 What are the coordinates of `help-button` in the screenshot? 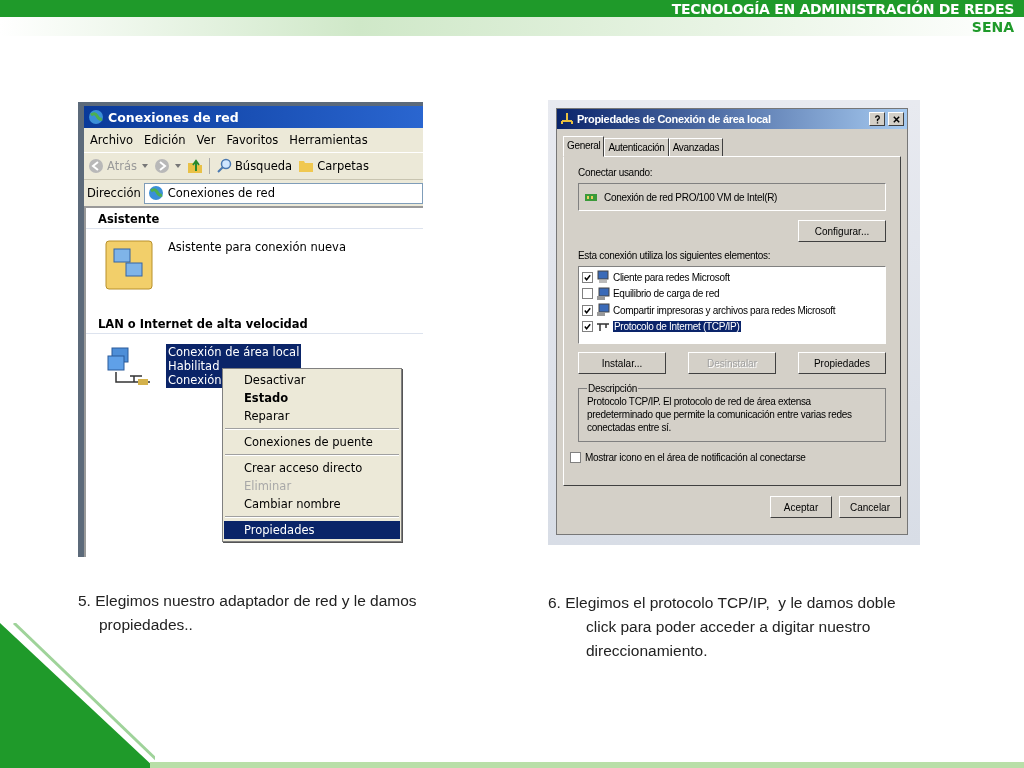 It's located at (877, 119).